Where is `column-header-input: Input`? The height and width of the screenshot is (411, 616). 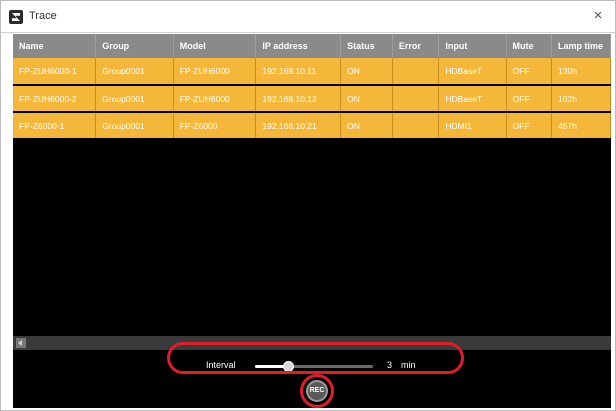
column-header-input: Input is located at coordinates (472, 46).